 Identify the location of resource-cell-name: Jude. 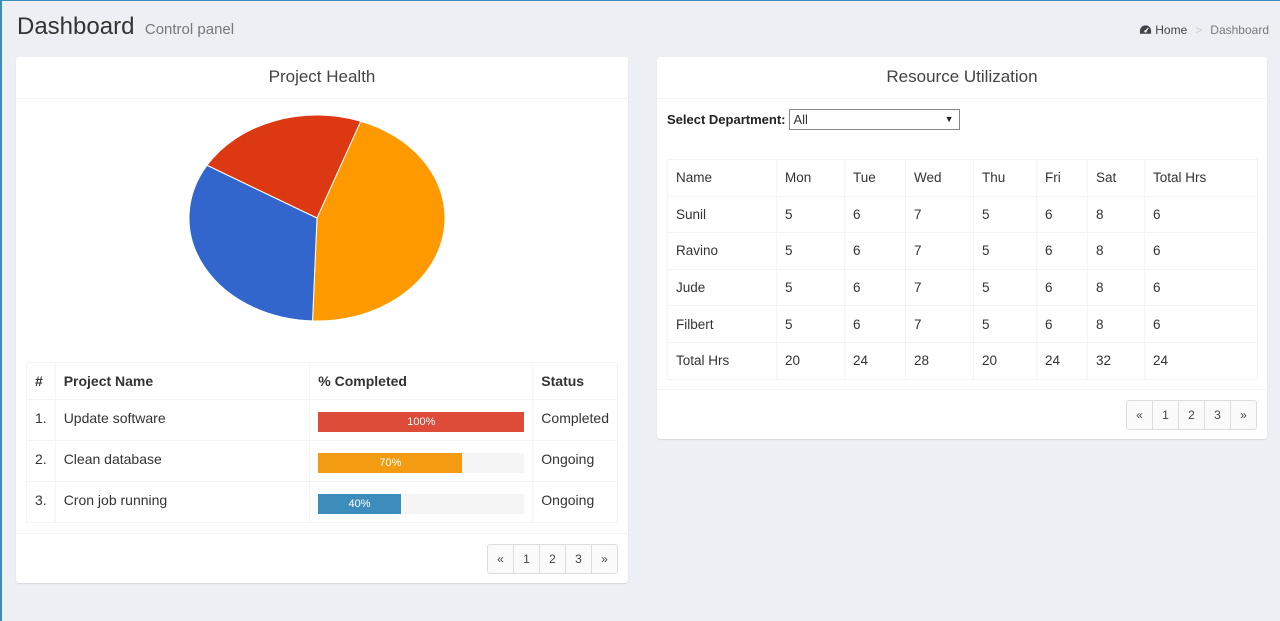
(722, 287).